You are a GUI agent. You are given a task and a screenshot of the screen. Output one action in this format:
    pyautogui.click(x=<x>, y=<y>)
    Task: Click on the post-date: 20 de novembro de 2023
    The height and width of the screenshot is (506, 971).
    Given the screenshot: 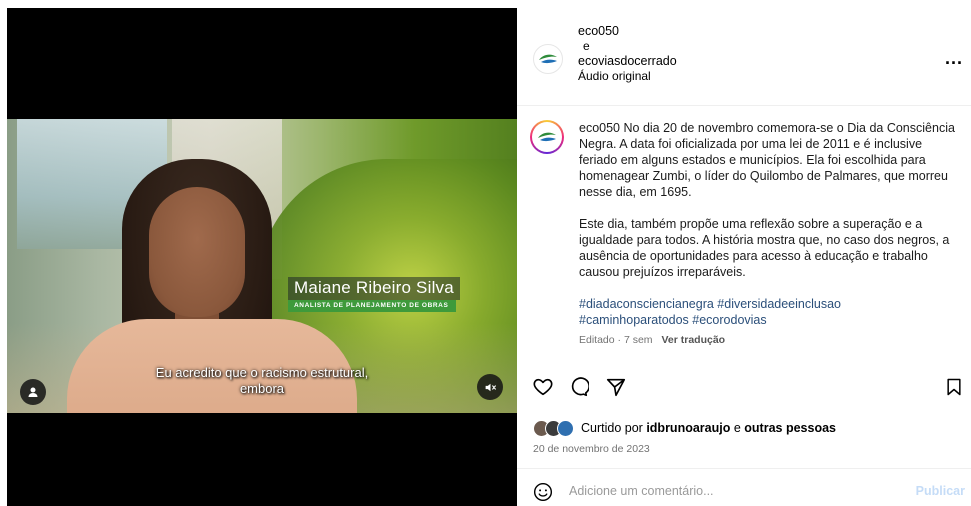 What is the action you would take?
    pyautogui.click(x=591, y=449)
    